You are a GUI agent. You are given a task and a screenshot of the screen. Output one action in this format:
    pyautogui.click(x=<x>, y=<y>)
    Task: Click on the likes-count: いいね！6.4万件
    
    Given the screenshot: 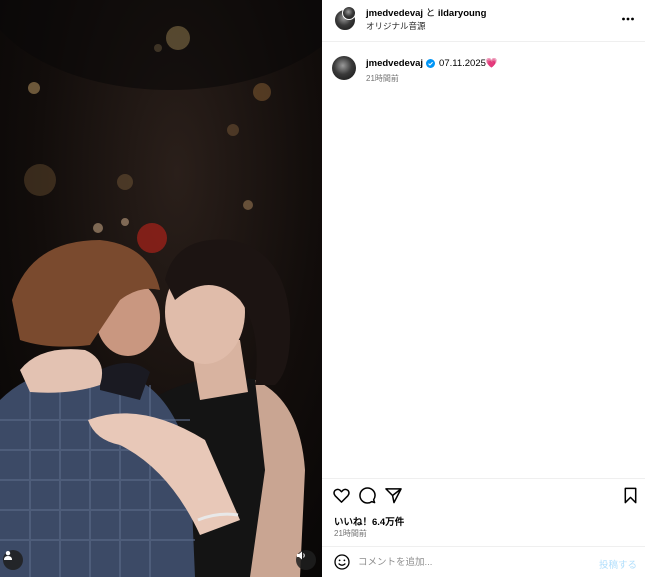 What is the action you would take?
    pyautogui.click(x=369, y=521)
    